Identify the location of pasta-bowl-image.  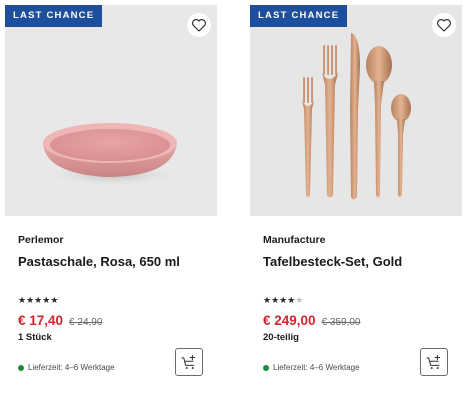
(113, 155).